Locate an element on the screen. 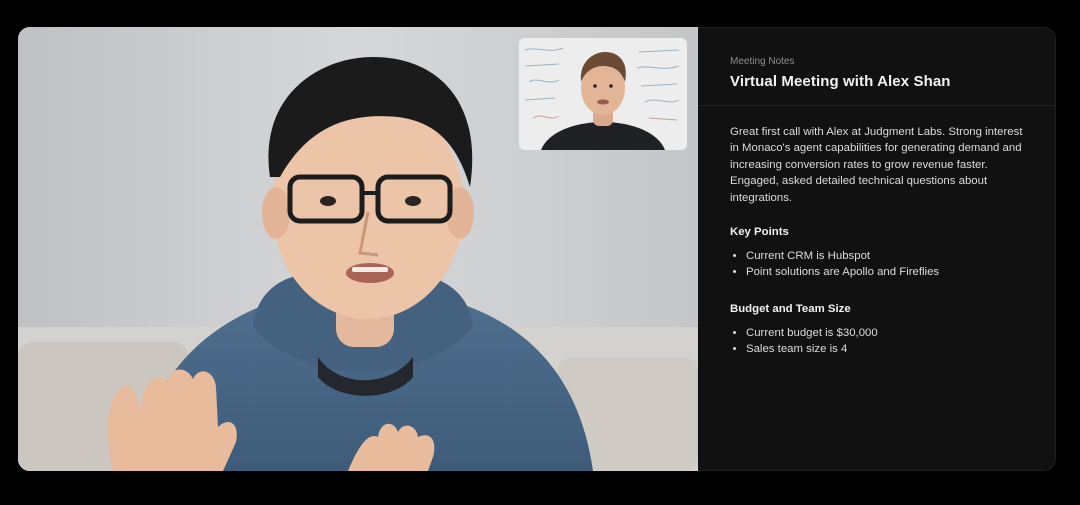 The image size is (1080, 505). budget-team-heading: Budget and Team Size is located at coordinates (790, 308).